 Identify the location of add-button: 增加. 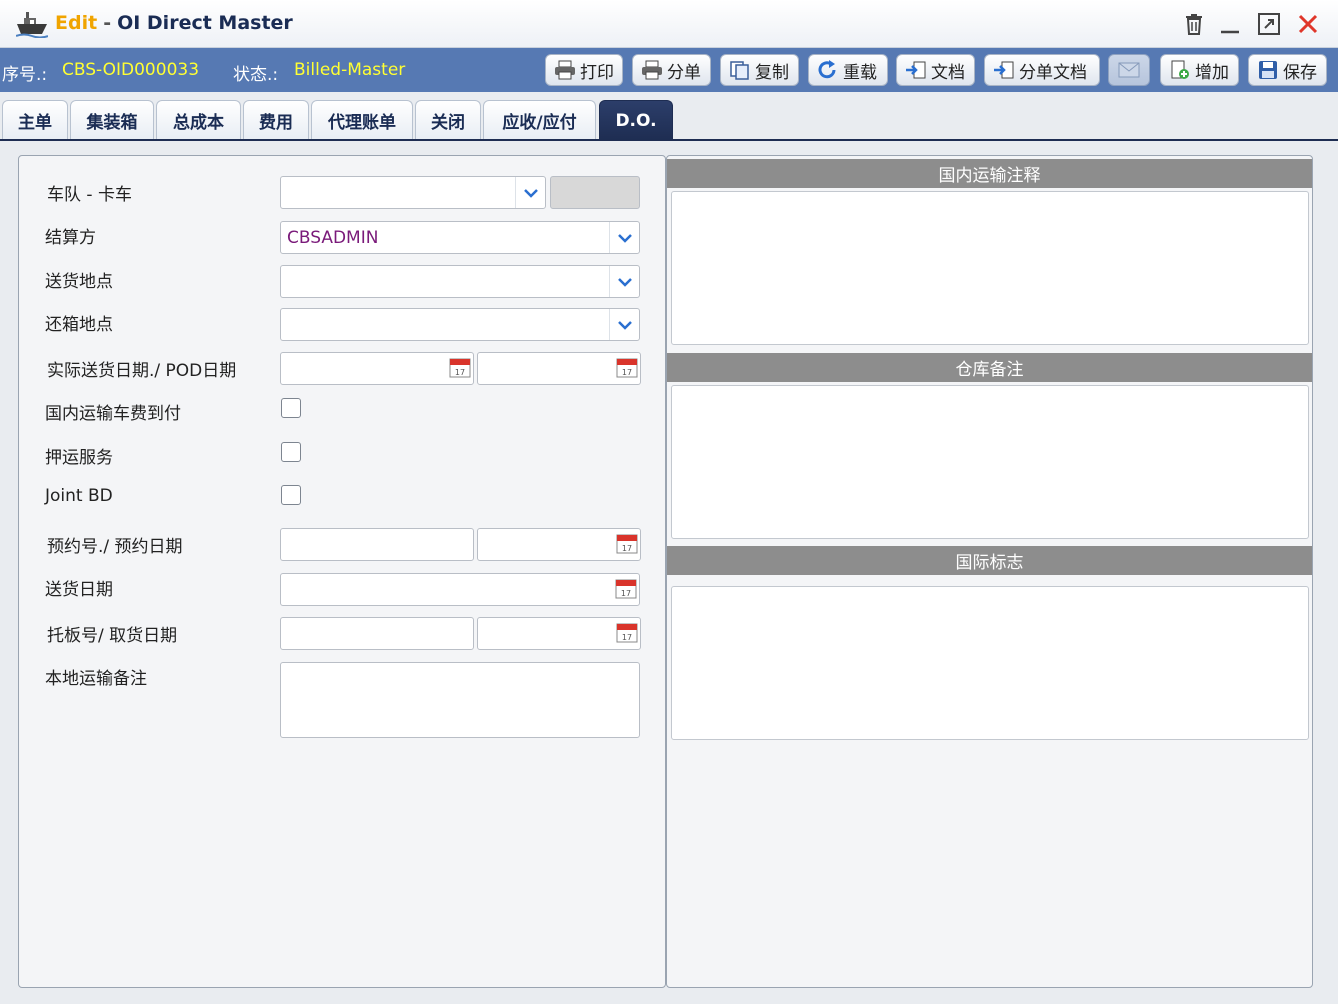
(1199, 70).